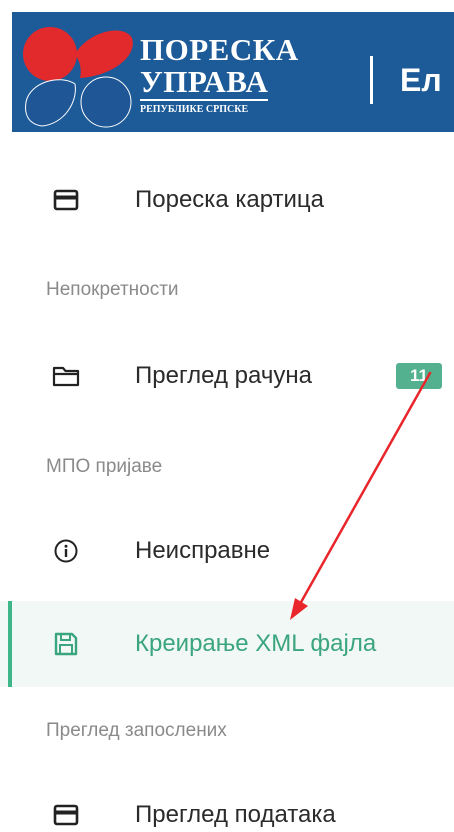 This screenshot has height=832, width=454. I want to click on header-banner: ПОРЕСКА УПРАВА РЕПУБЛИКЕ СРПСКЕ Ел, so click(233, 72).